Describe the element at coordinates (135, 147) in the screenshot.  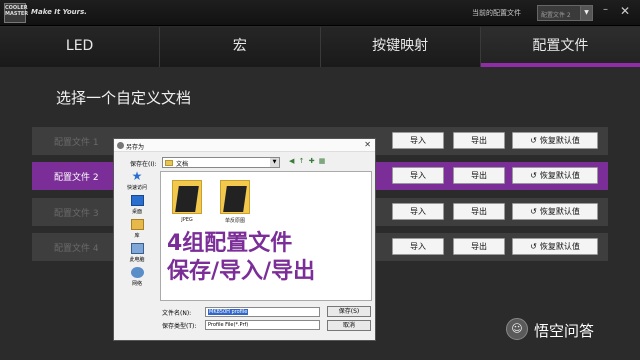
I see `dialog-title: 另存为` at that location.